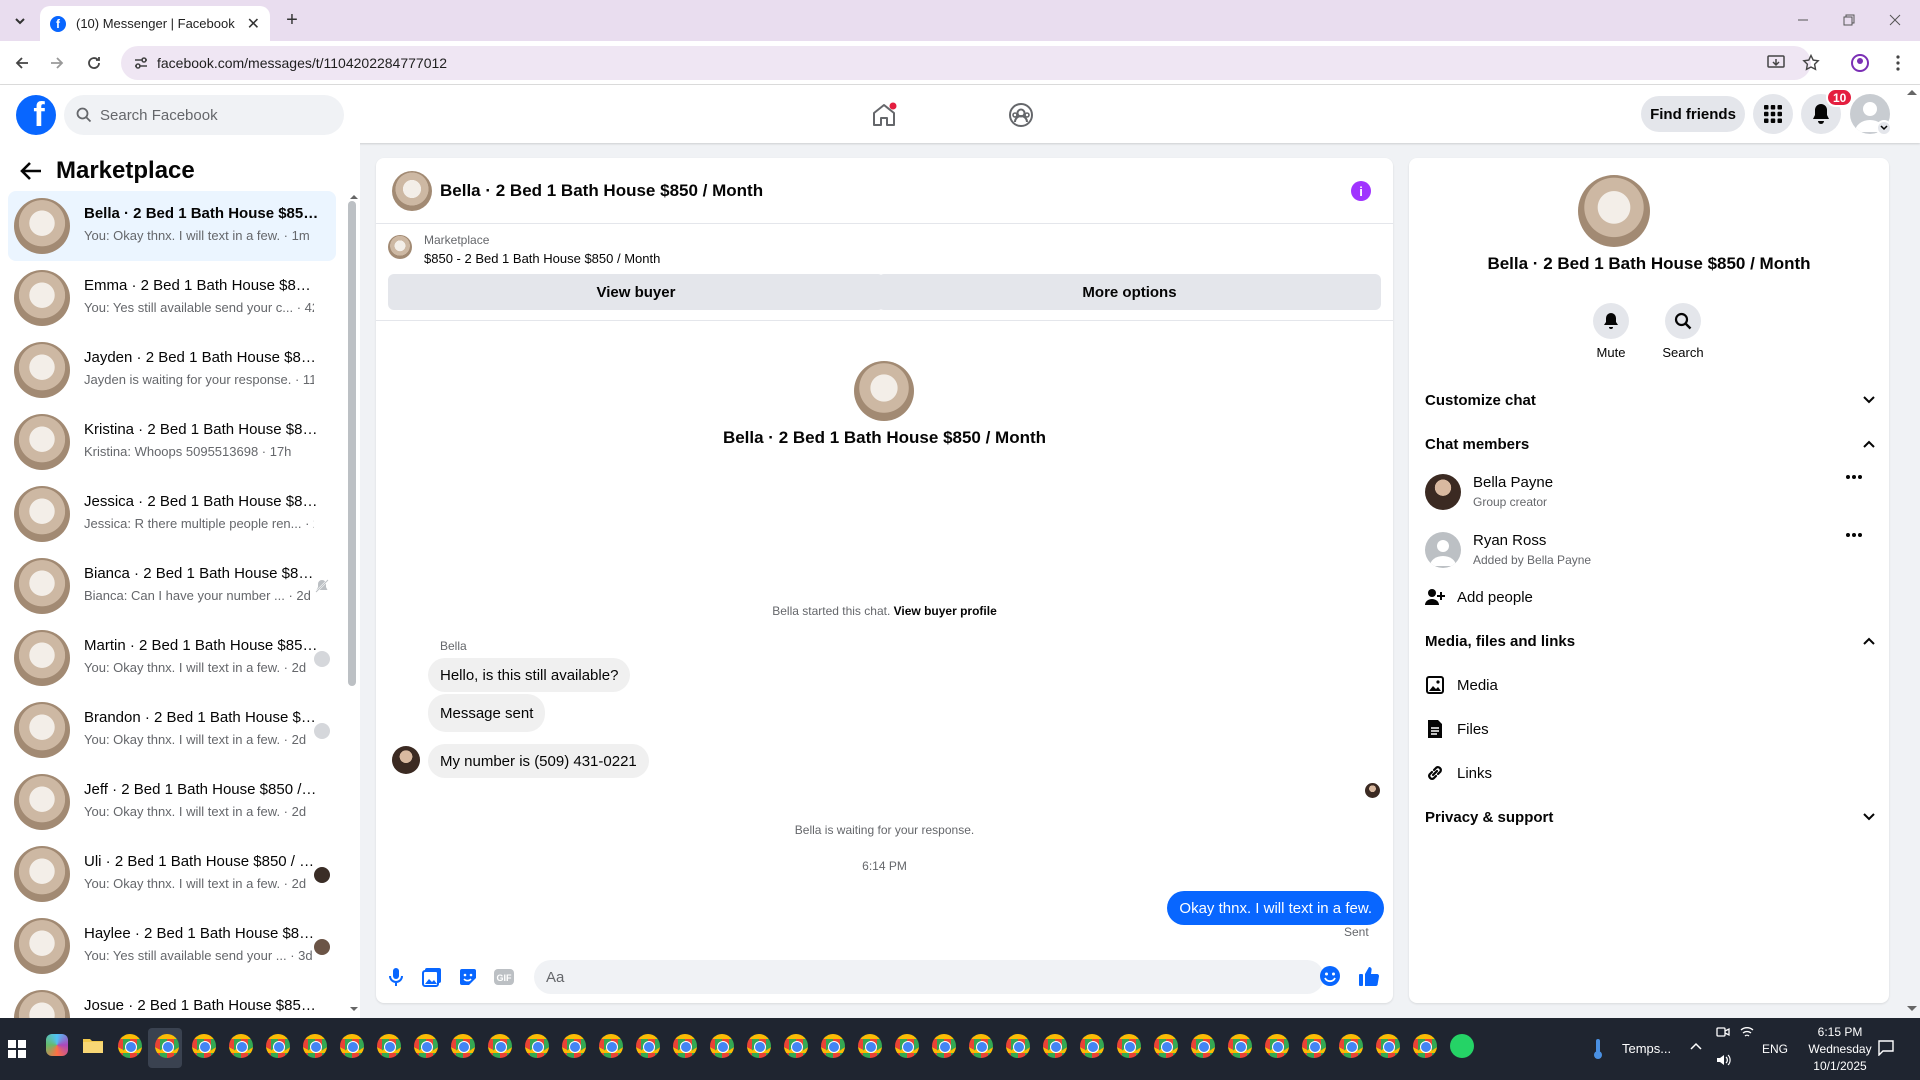 The height and width of the screenshot is (1080, 1920). Describe the element at coordinates (529, 675) in the screenshot. I see `incoming-message: Hello, is this still available?` at that location.